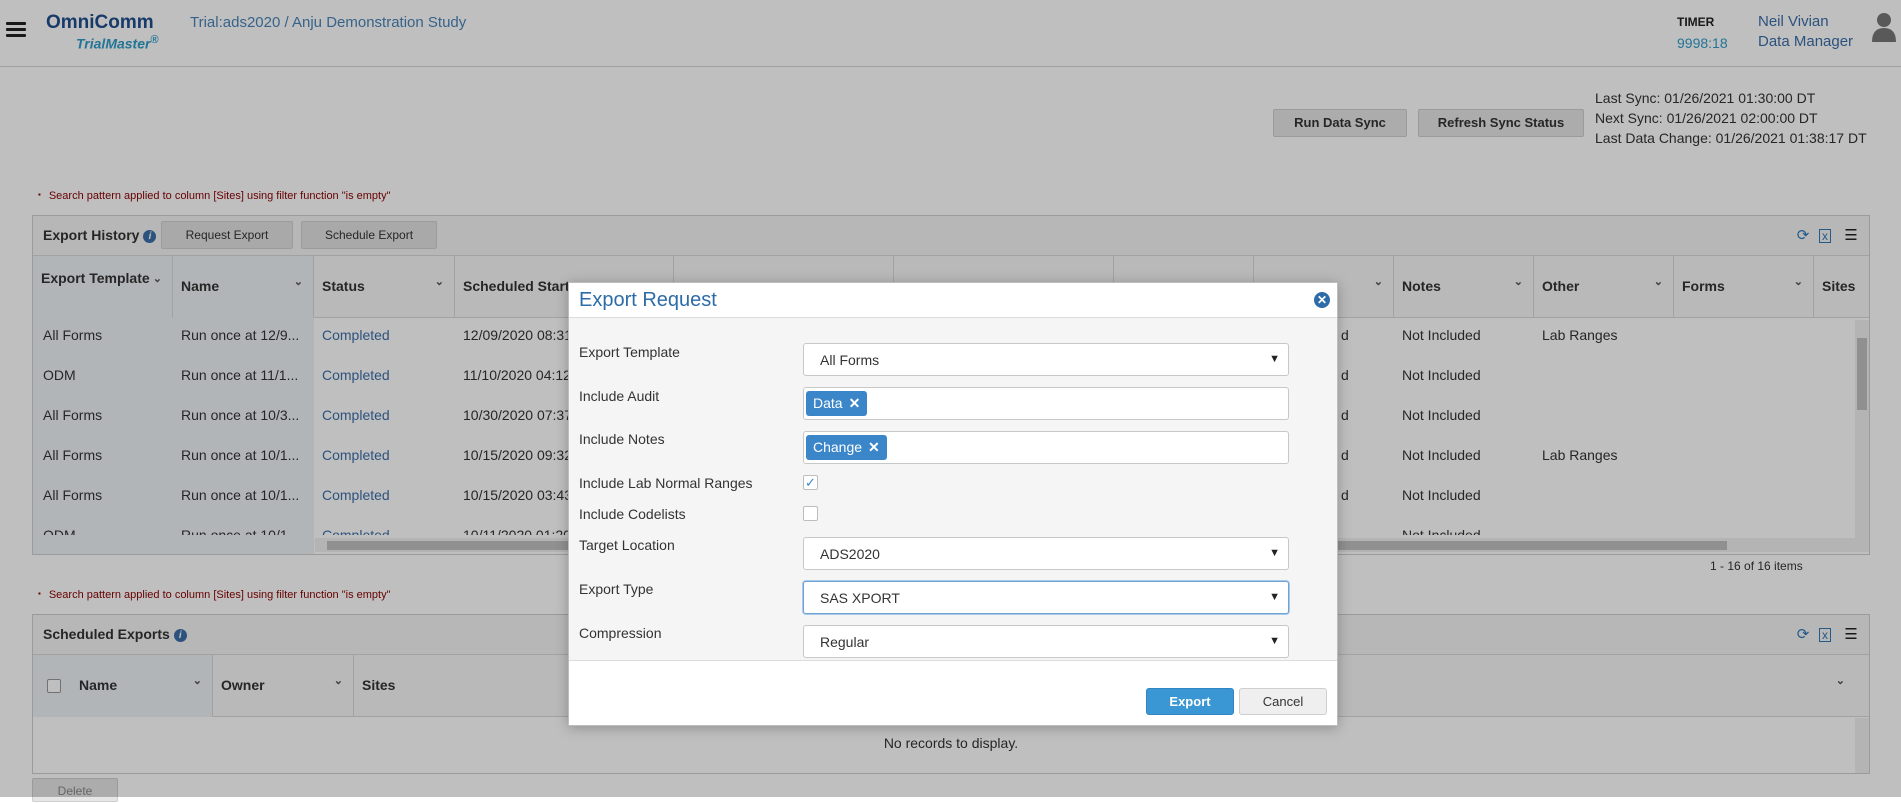 The width and height of the screenshot is (1901, 803). I want to click on target-location-label: Target Location, so click(627, 545).